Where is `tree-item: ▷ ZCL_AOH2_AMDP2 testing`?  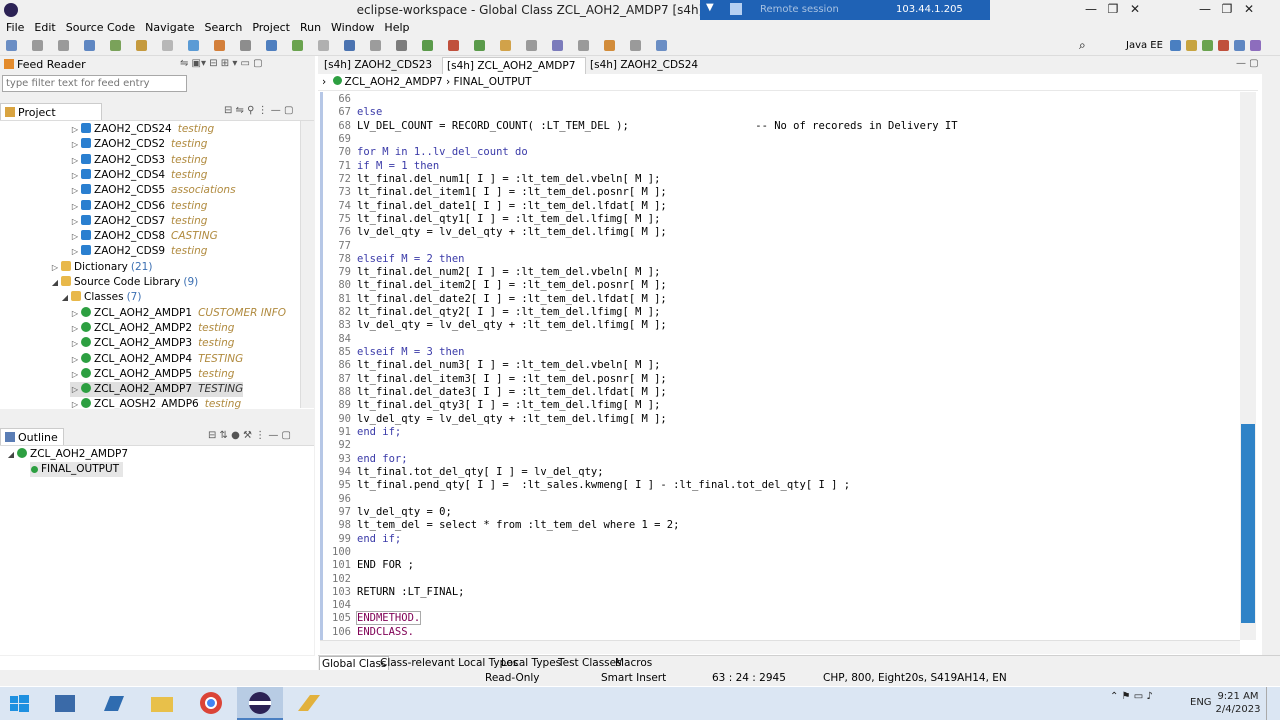
tree-item: ▷ ZCL_AOH2_AMDP2 testing is located at coordinates (152, 328).